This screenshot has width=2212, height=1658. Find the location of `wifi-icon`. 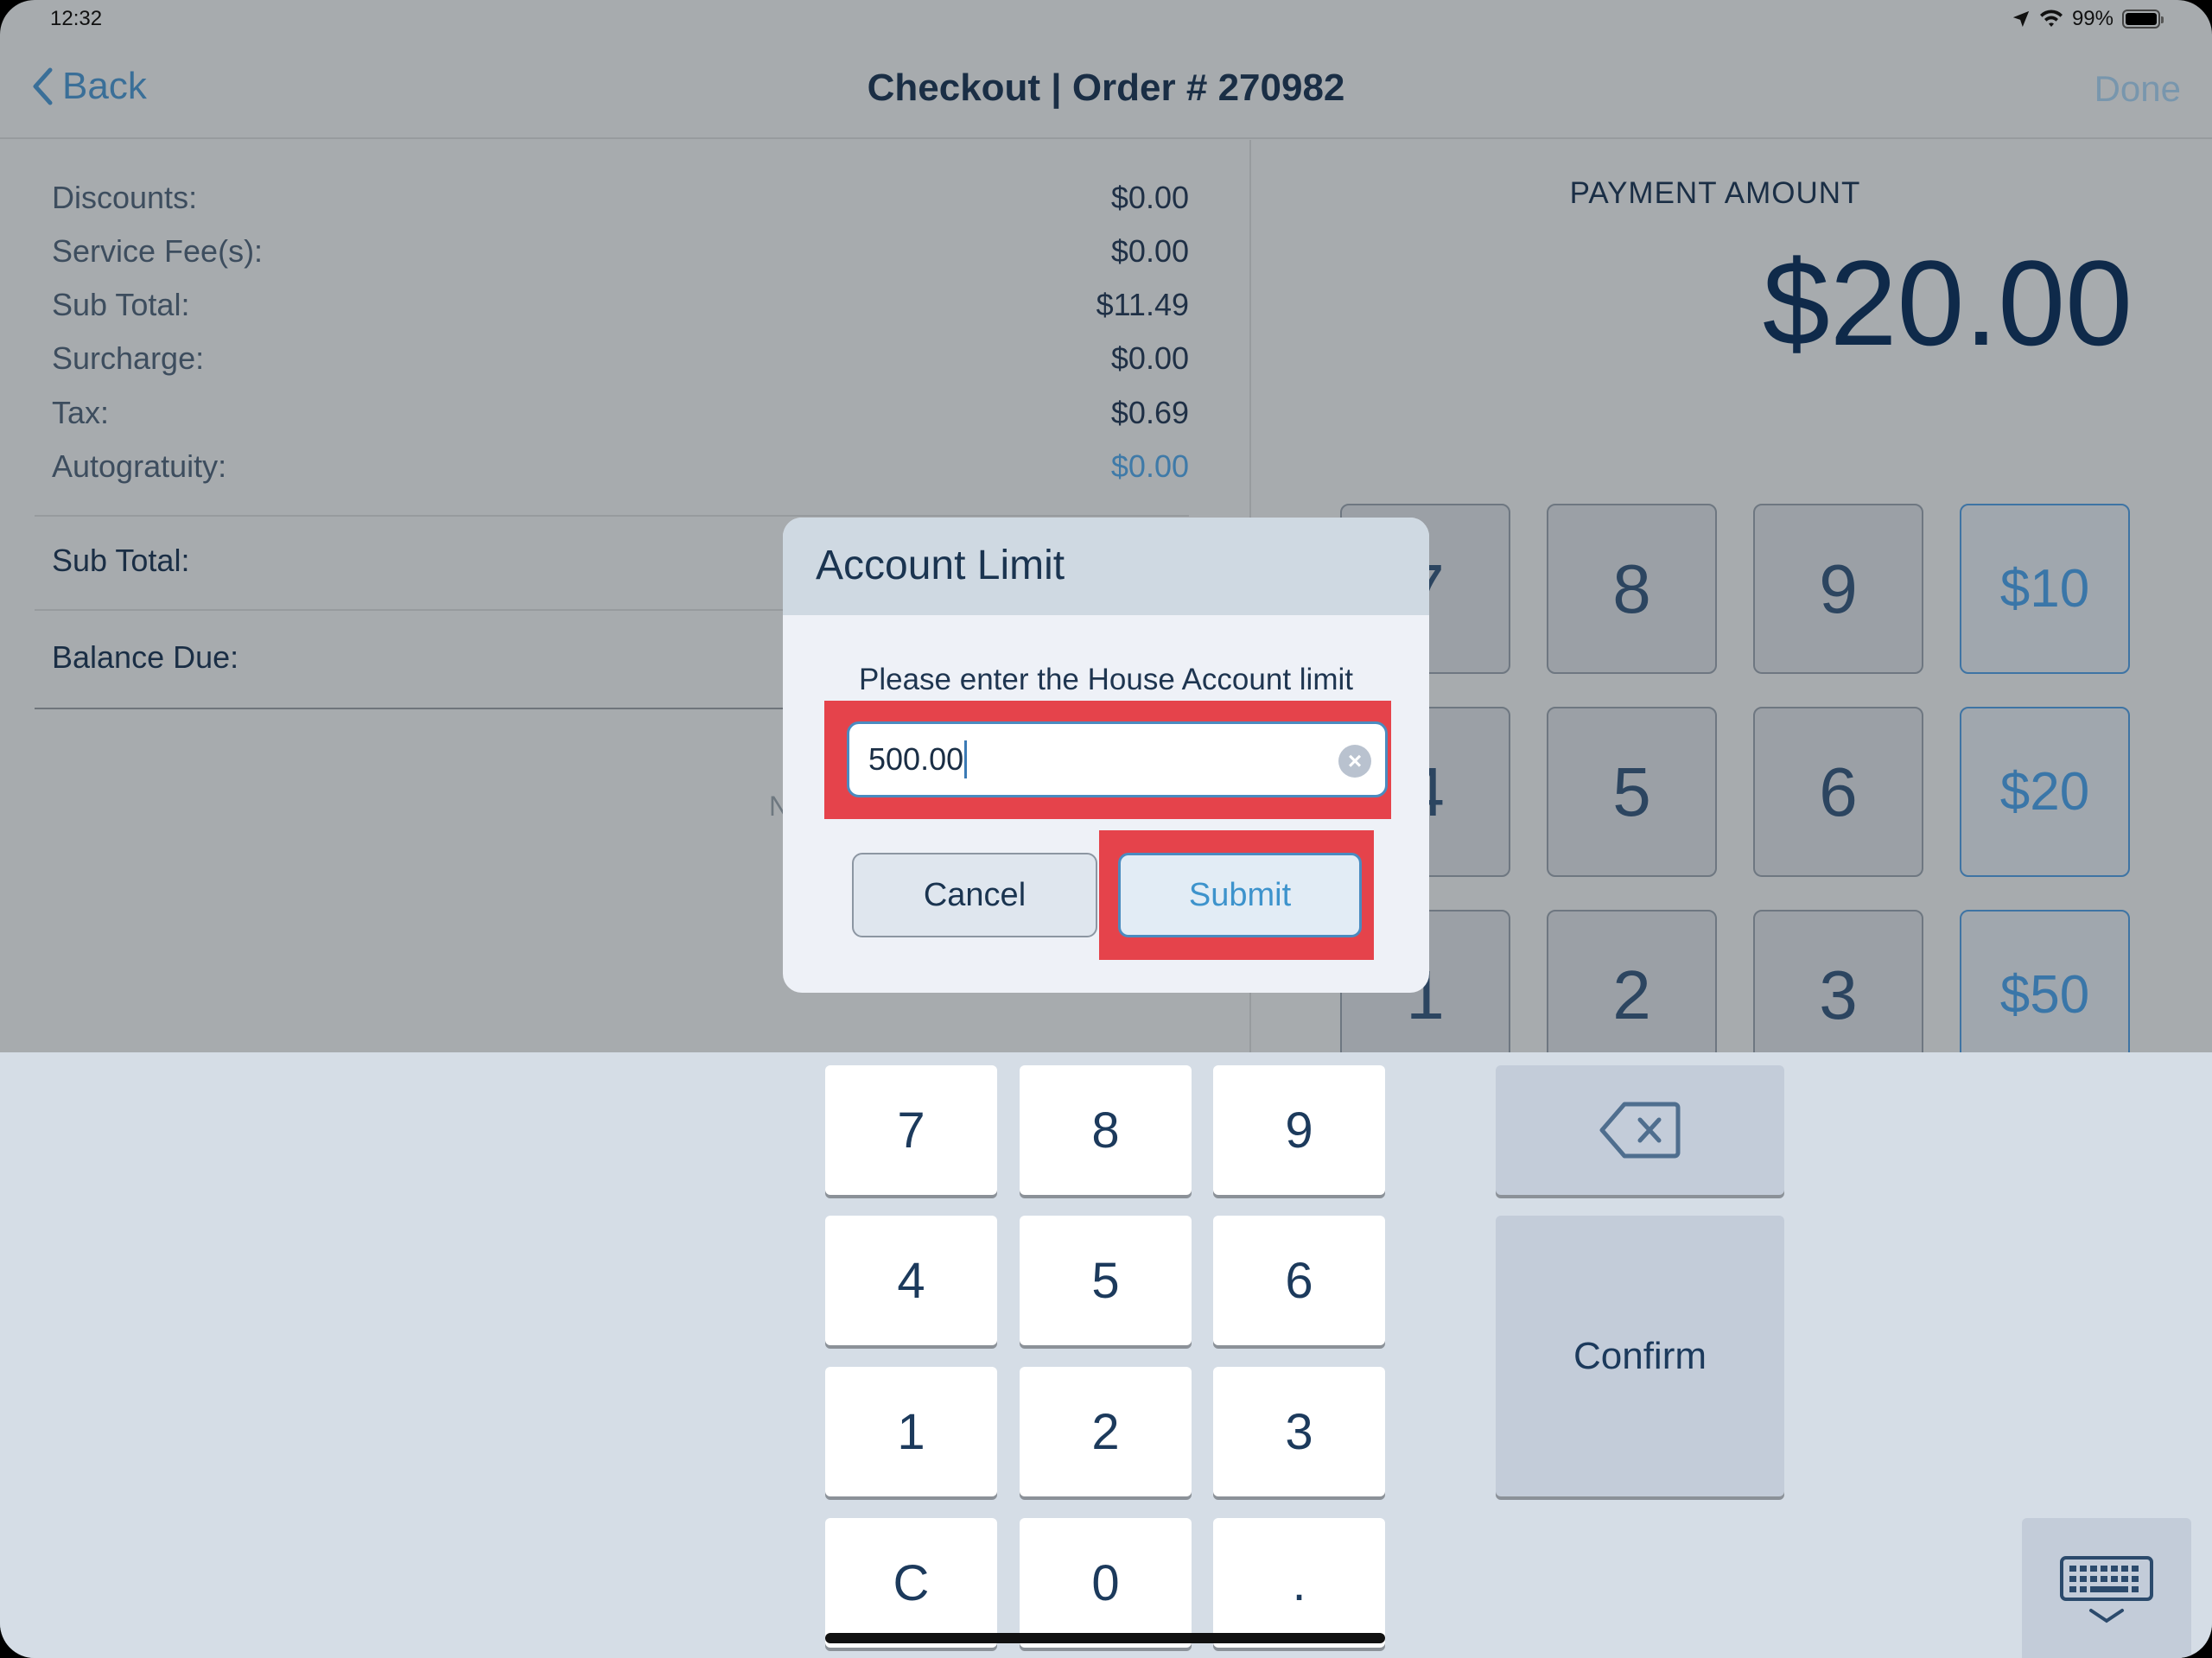

wifi-icon is located at coordinates (2051, 18).